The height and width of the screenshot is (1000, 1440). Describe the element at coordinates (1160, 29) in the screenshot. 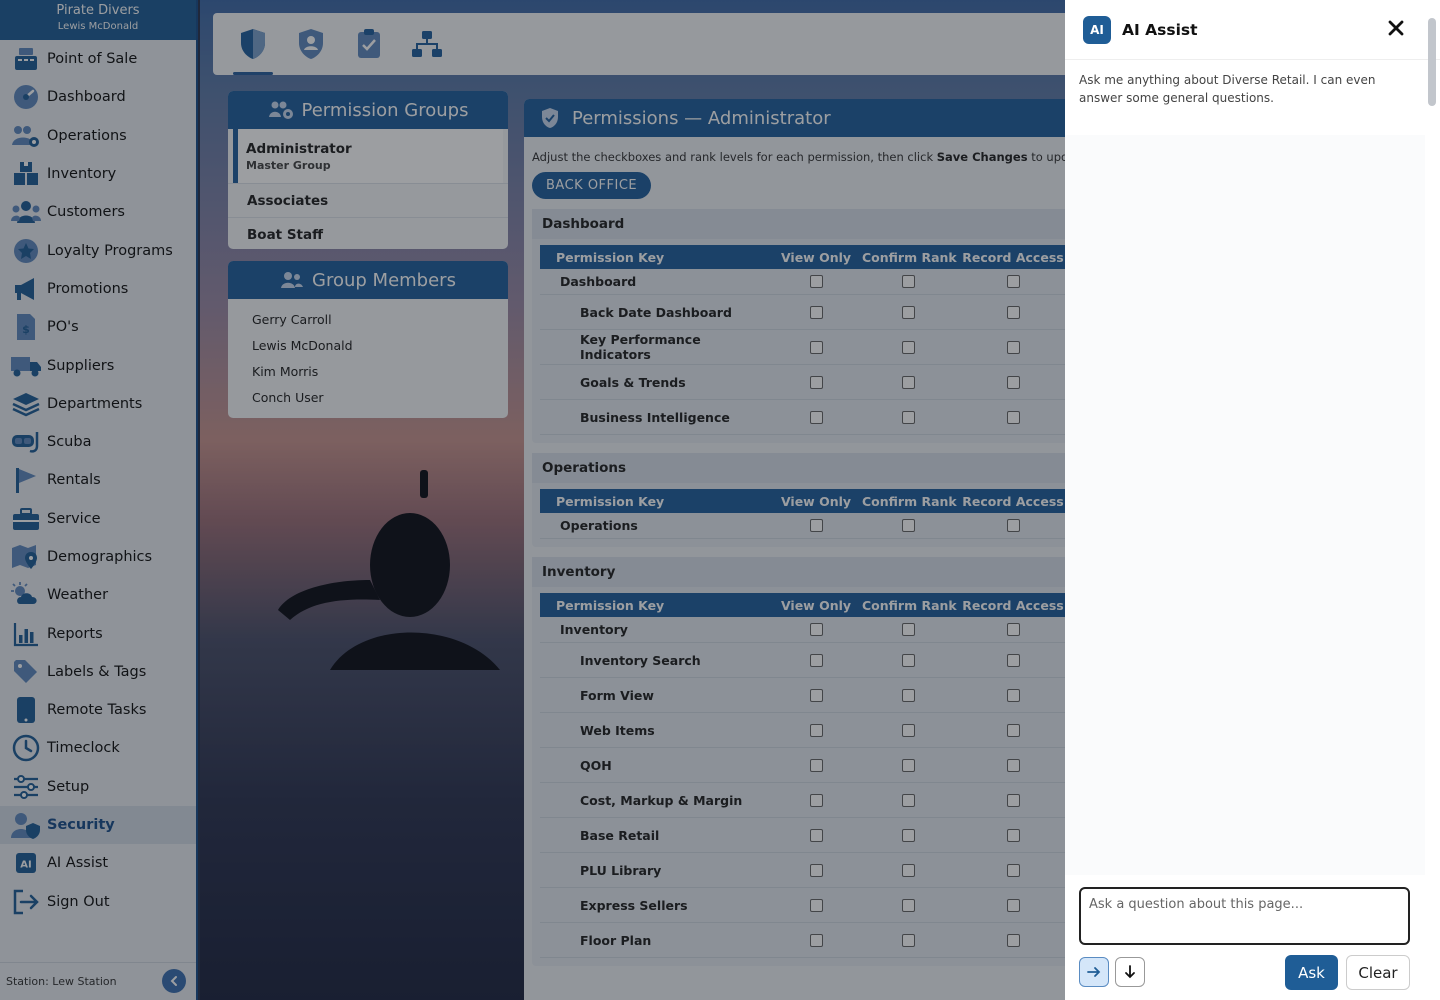

I see `ai-assist-title: AI Assist` at that location.